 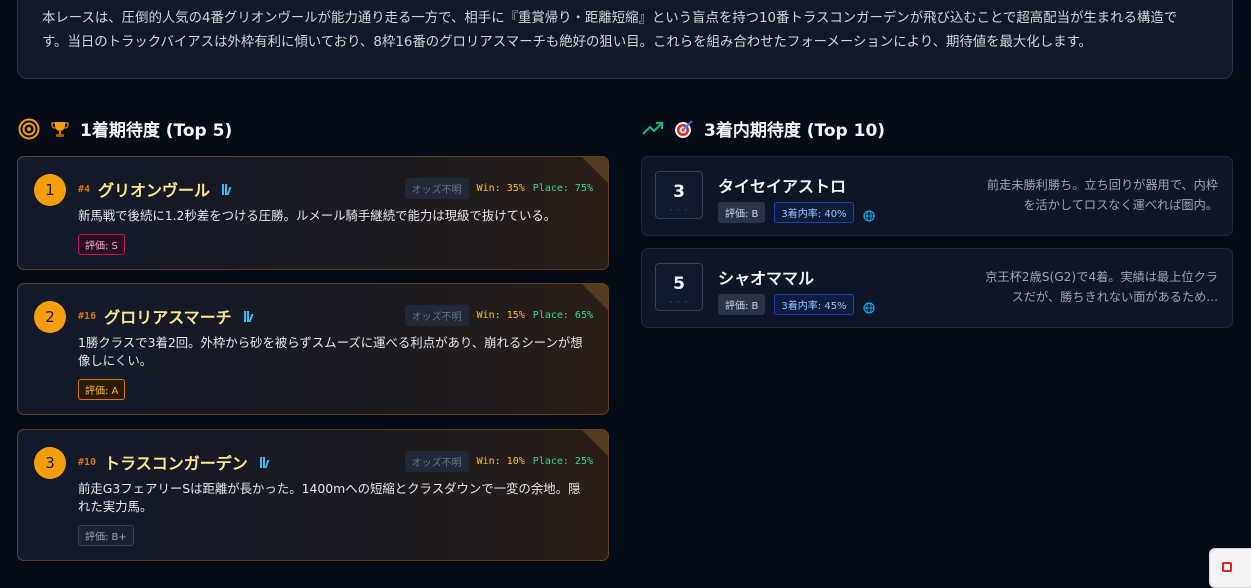 What do you see at coordinates (29, 129) in the screenshot?
I see `target-icon` at bounding box center [29, 129].